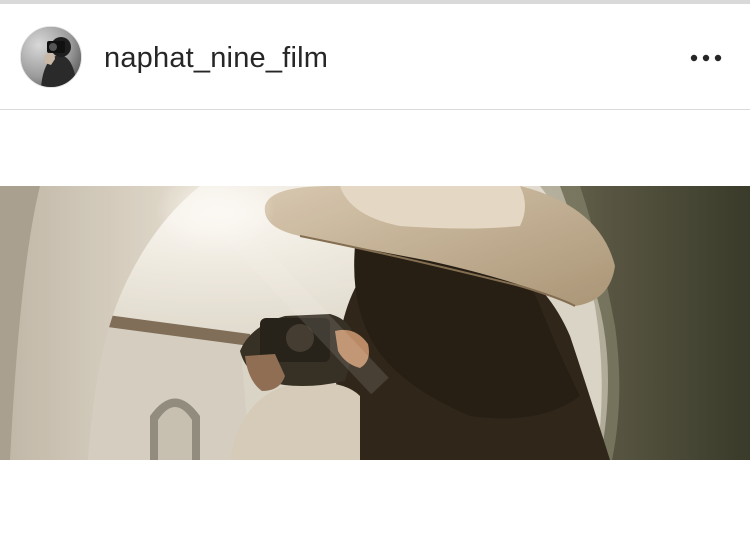  I want to click on username: naphat_nine_film, so click(216, 58).